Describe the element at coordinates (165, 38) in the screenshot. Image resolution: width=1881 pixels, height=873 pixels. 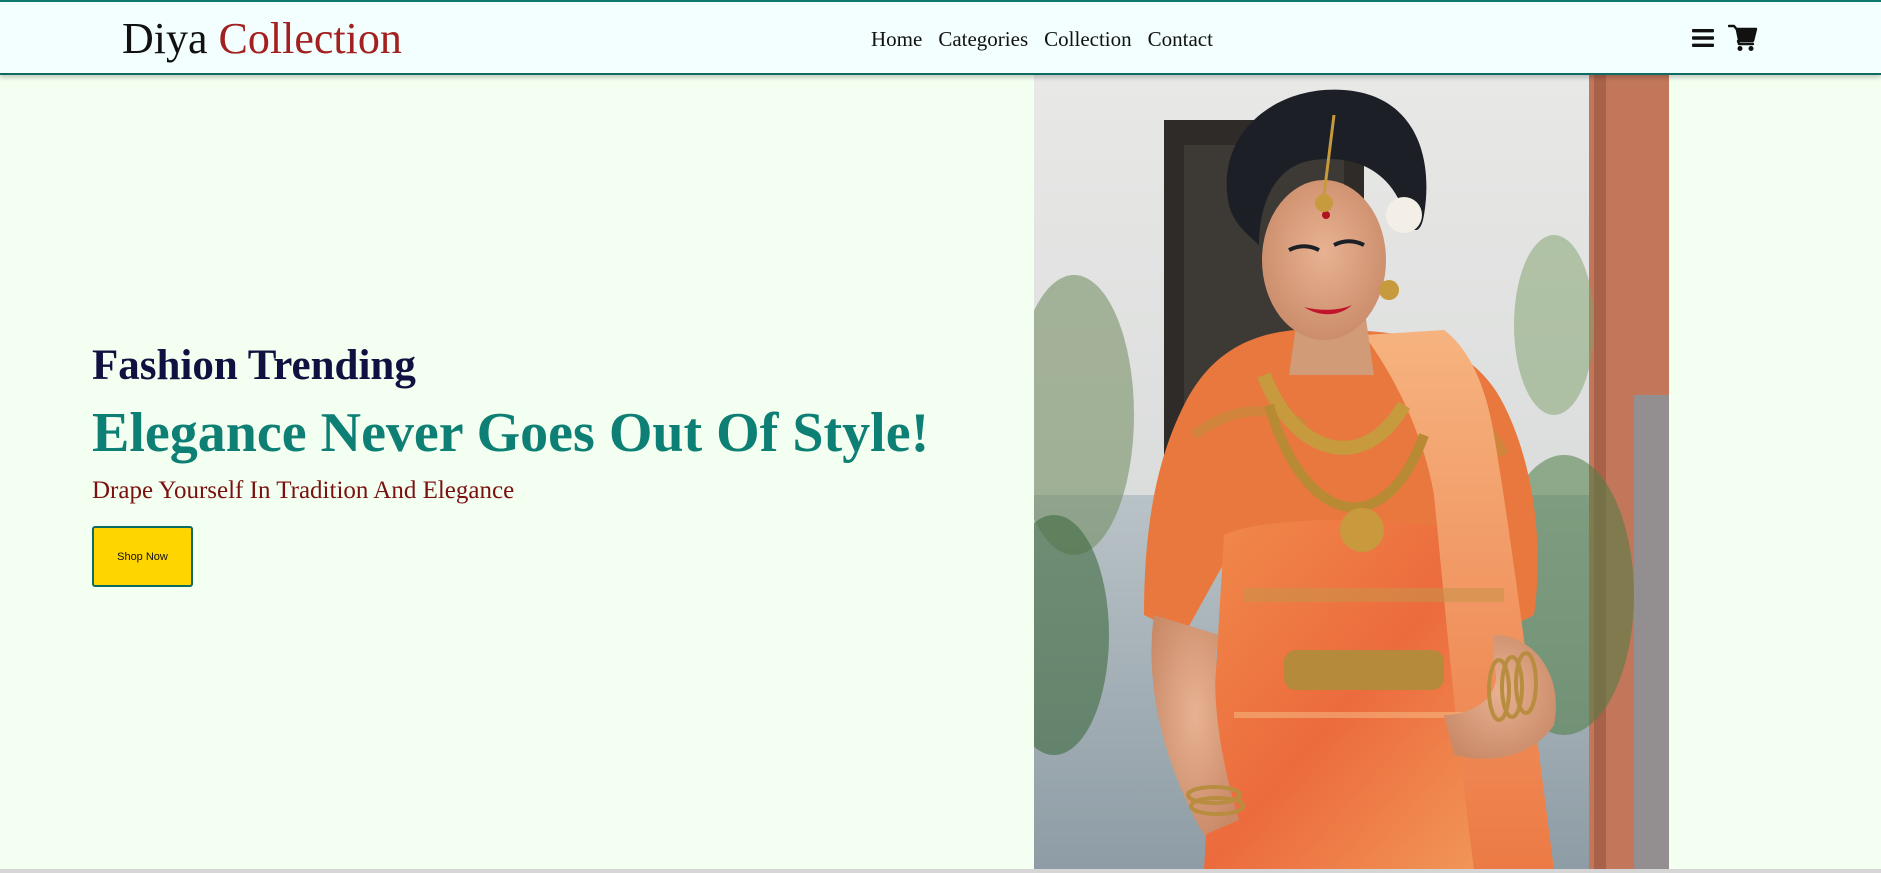
I see `logo-text-primary: Diya` at that location.